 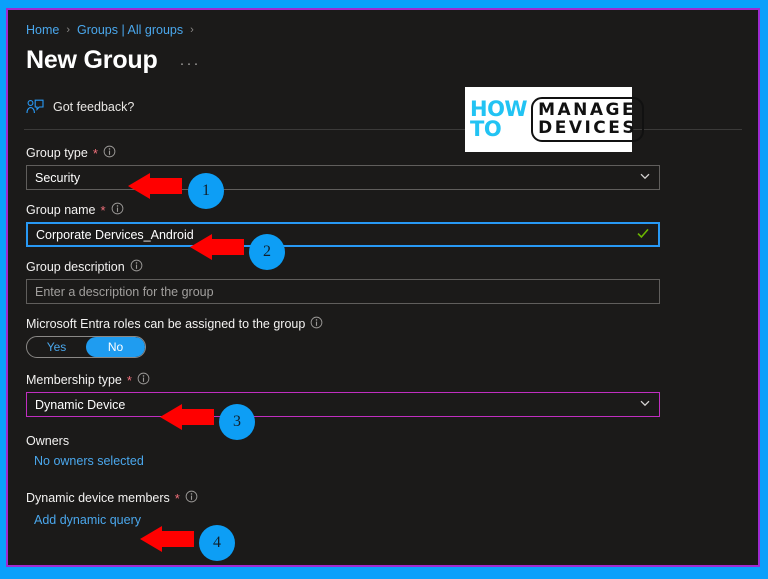 What do you see at coordinates (80, 404) in the screenshot?
I see `membership-type-value: Dynamic Device` at bounding box center [80, 404].